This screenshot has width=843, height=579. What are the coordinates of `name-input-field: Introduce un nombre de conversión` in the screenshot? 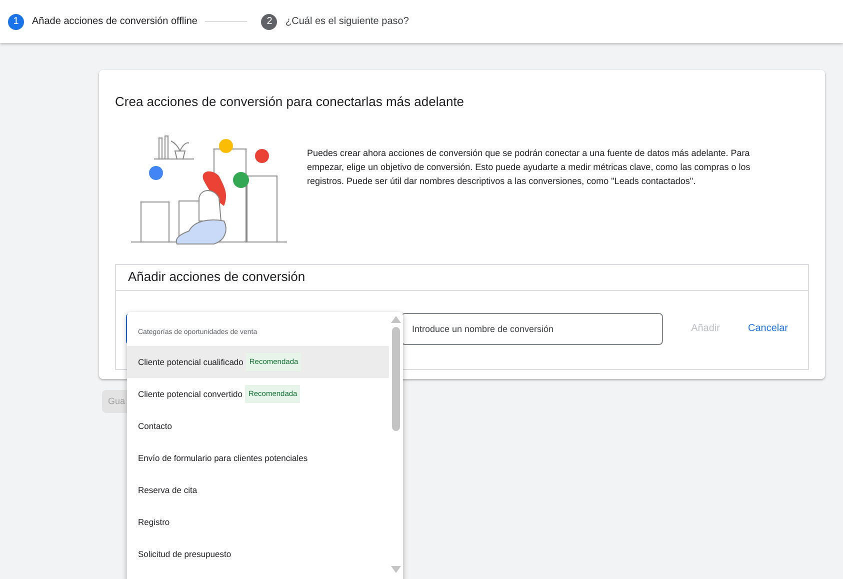 It's located at (532, 328).